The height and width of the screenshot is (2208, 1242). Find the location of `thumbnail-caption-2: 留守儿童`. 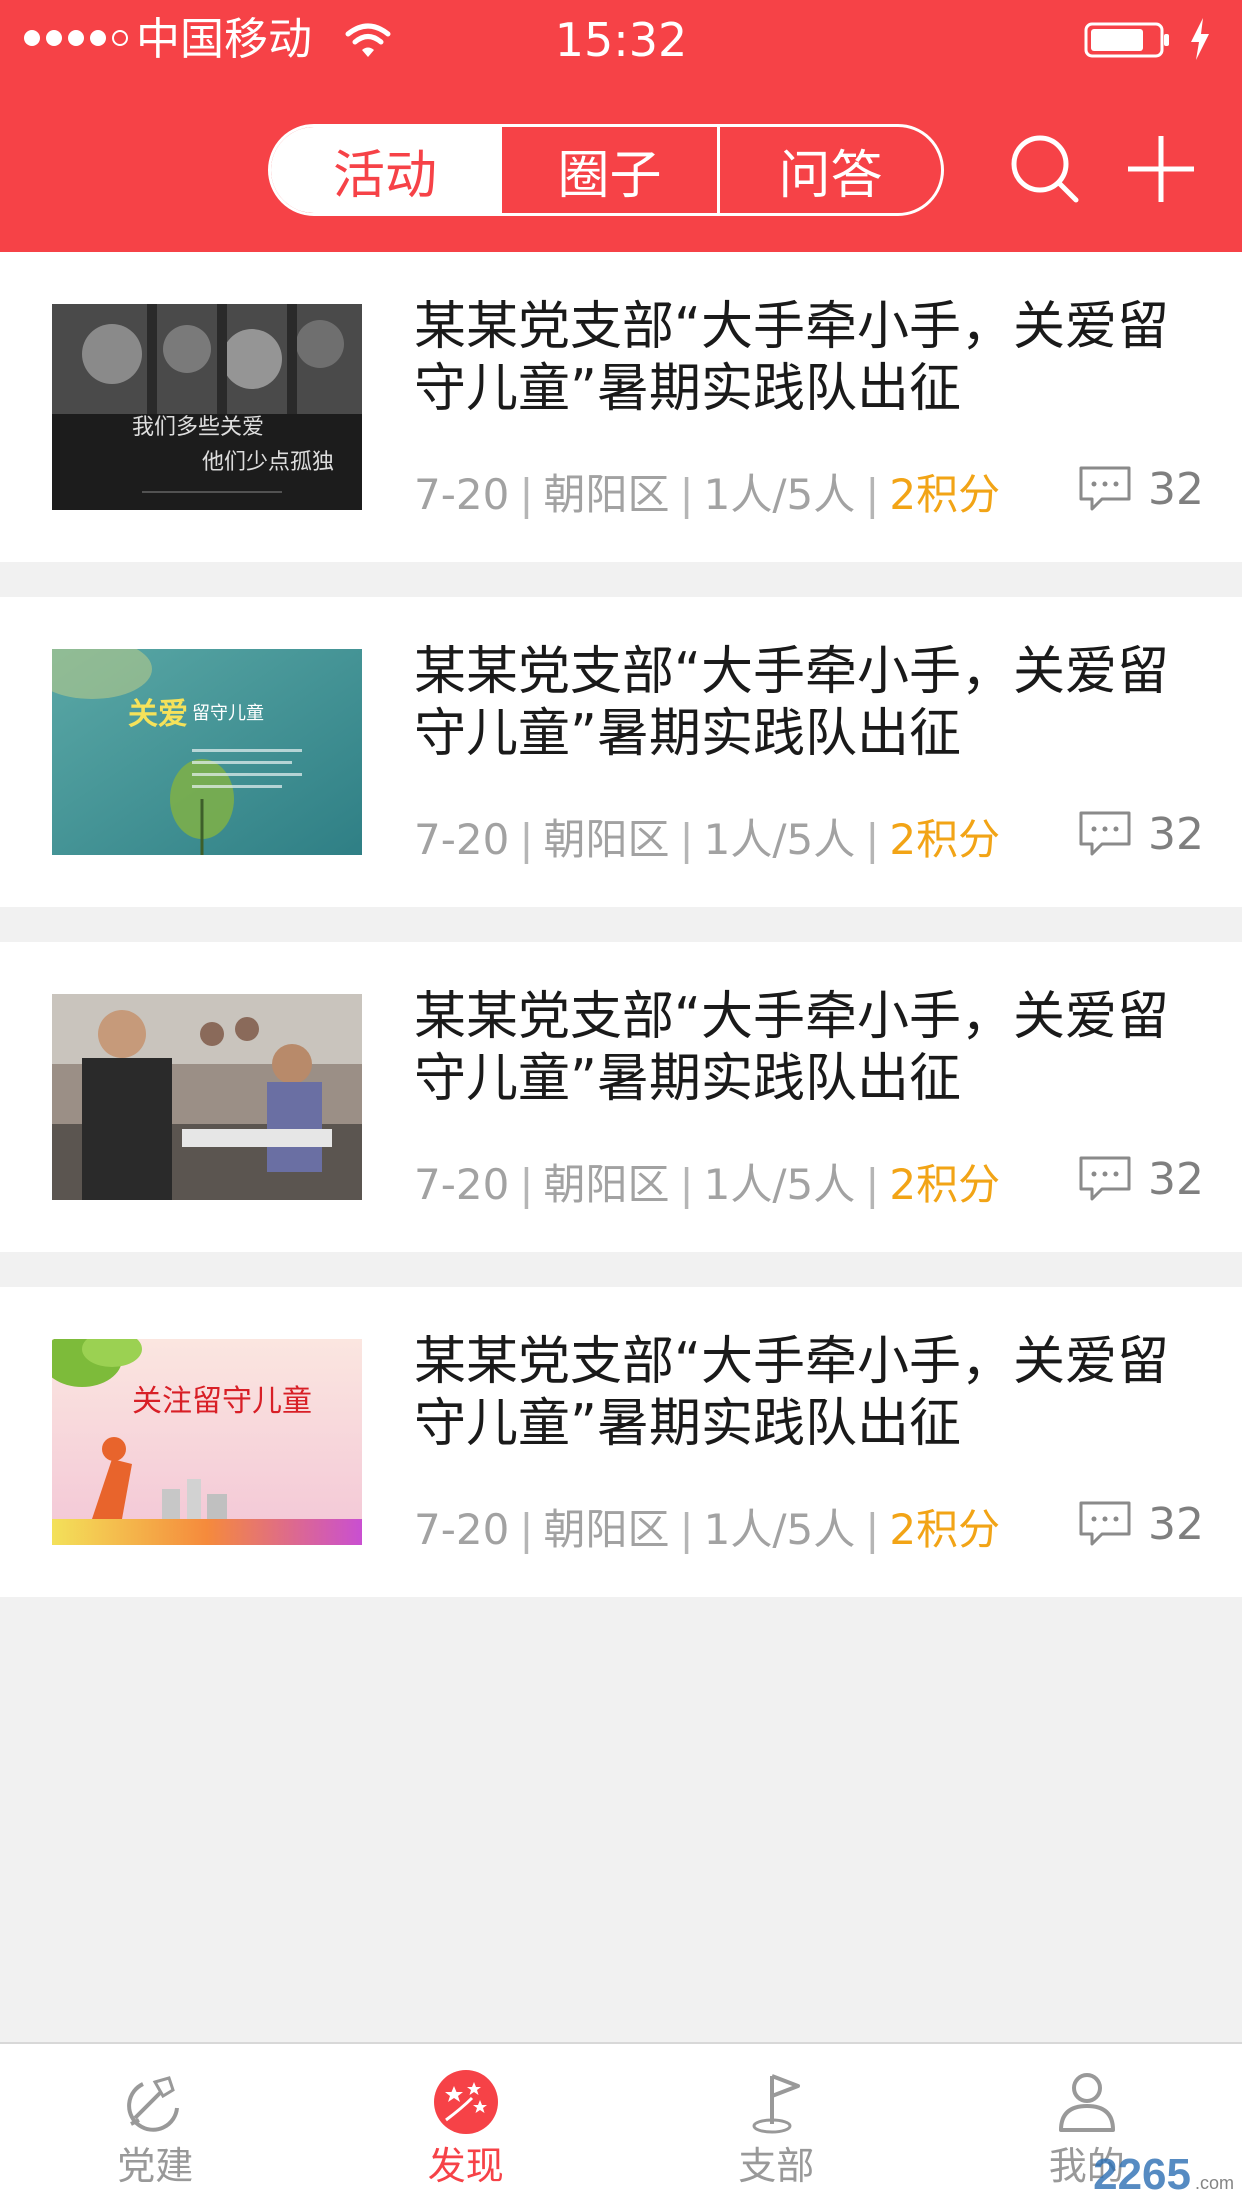

thumbnail-caption-2: 留守儿童 is located at coordinates (228, 713).